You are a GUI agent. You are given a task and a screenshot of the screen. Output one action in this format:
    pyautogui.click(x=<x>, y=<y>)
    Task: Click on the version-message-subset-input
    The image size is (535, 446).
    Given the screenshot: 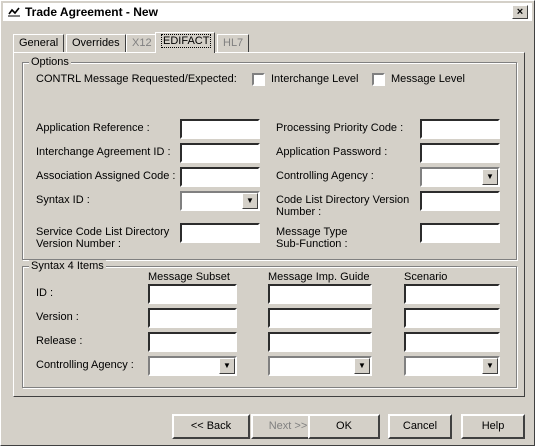 What is the action you would take?
    pyautogui.click(x=192, y=318)
    